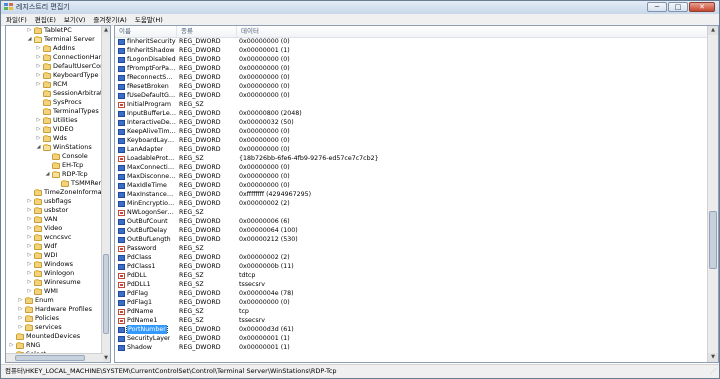  I want to click on value-row: Password REG_SZ, so click(412, 248).